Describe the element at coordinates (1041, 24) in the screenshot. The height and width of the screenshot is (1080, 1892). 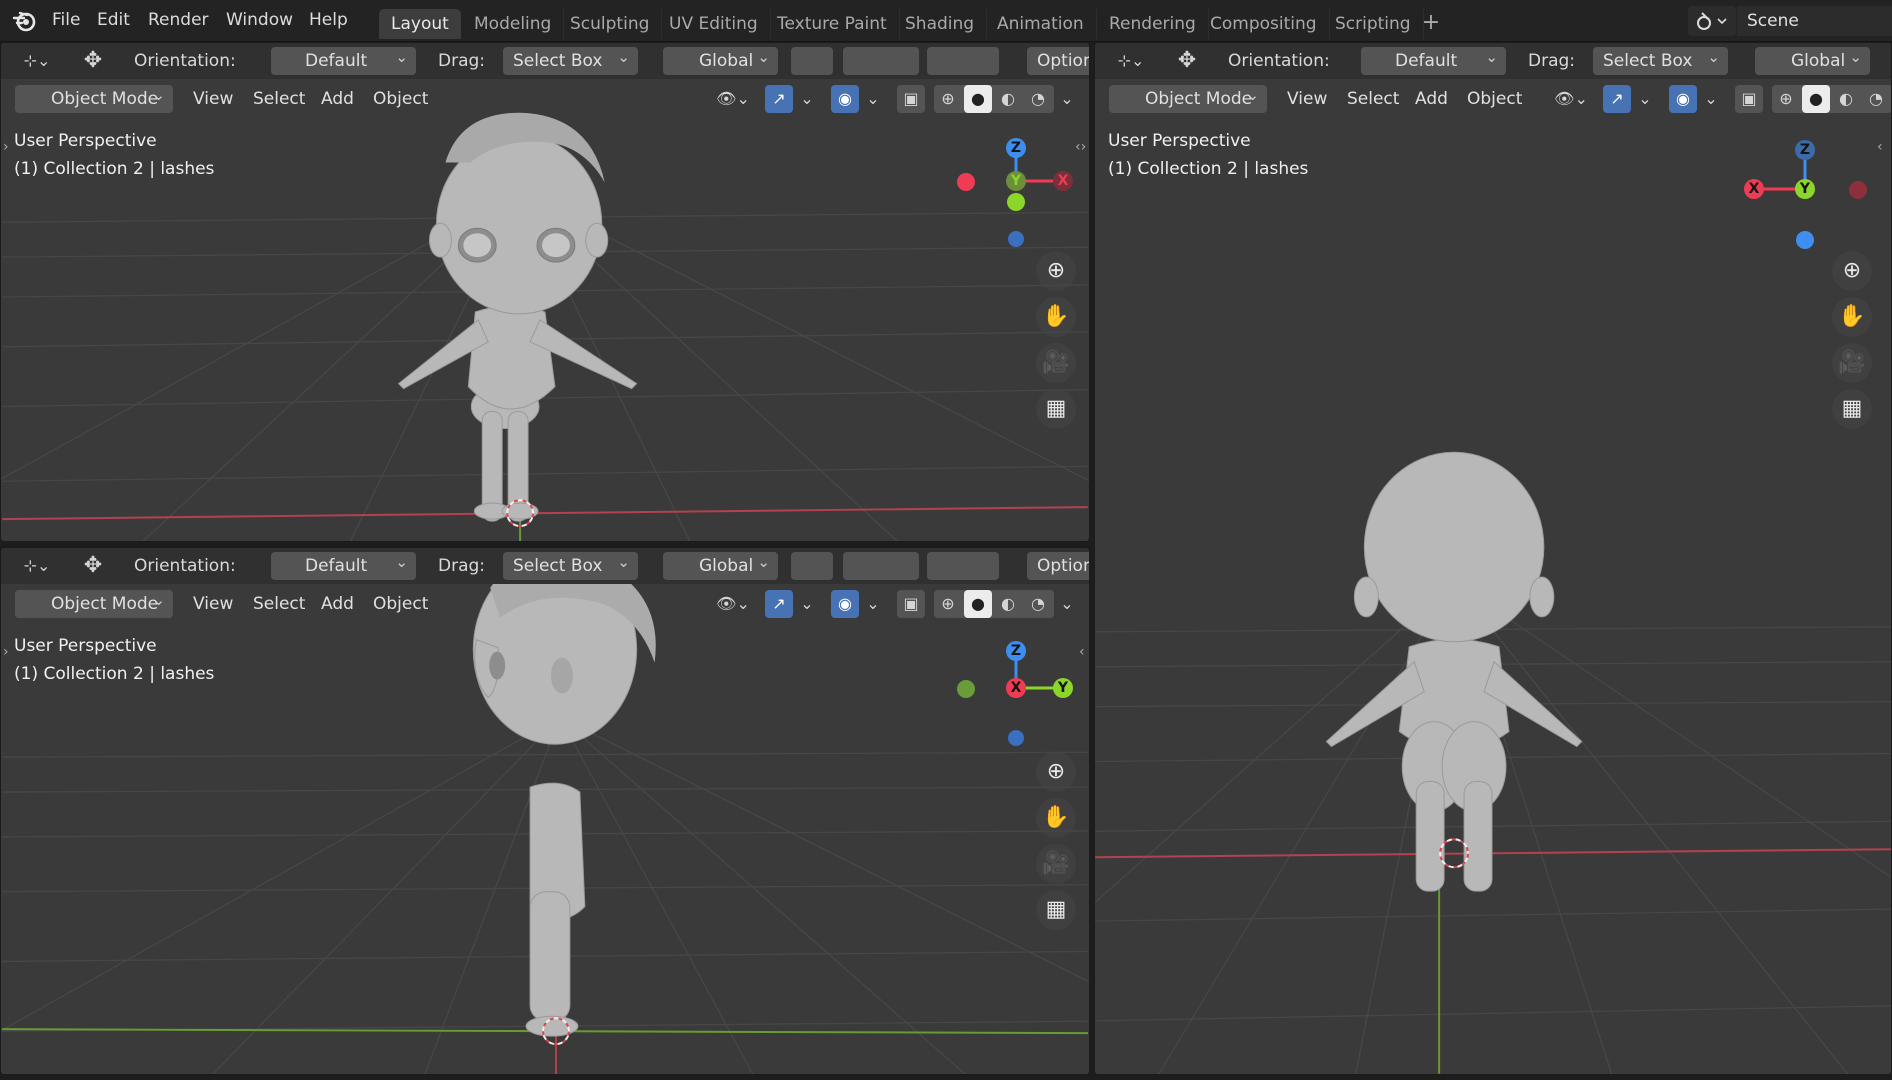
I see `tab-animation: Animation` at that location.